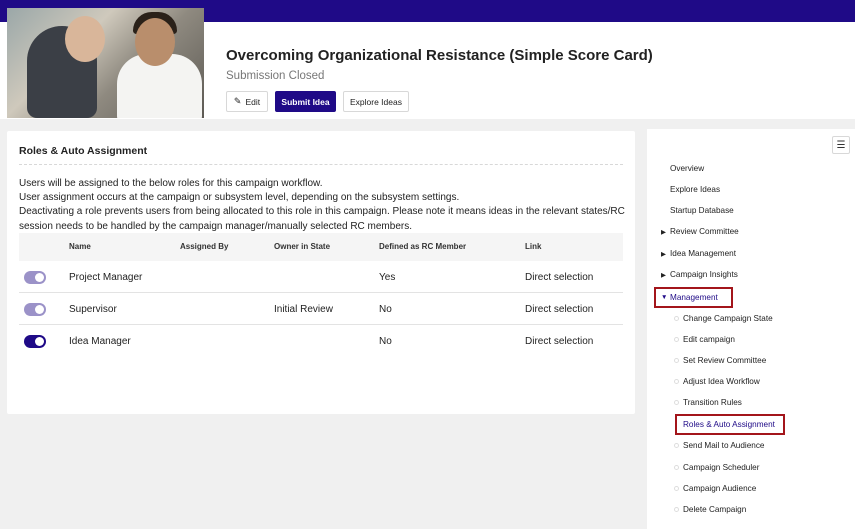 Image resolution: width=855 pixels, height=529 pixels. What do you see at coordinates (709, 339) in the screenshot?
I see `sidebar-subitem-label: Edit campaign` at bounding box center [709, 339].